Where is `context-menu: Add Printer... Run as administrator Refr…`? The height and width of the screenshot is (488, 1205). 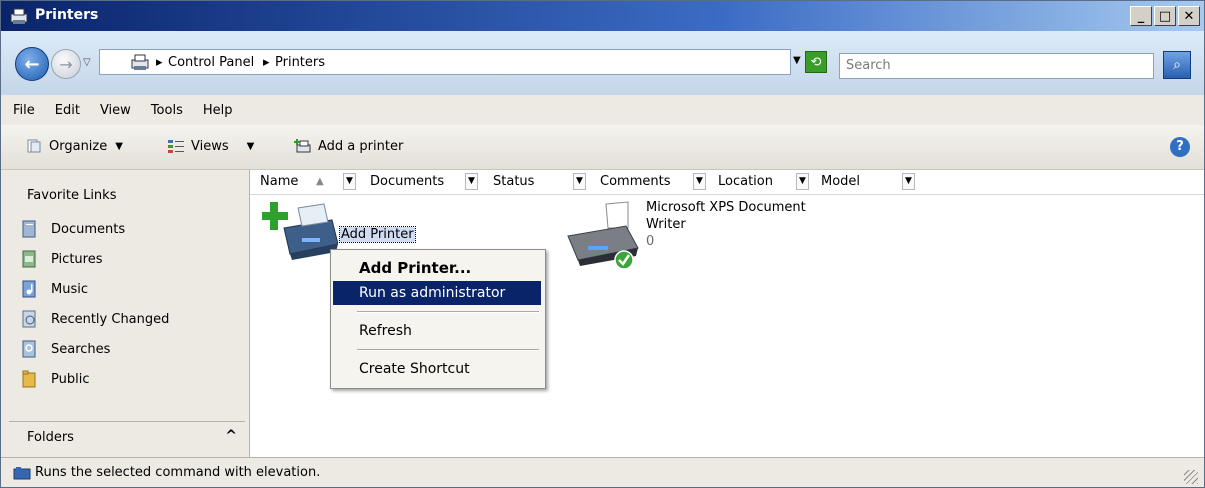
context-menu: Add Printer... Run as administrator Refr… is located at coordinates (438, 319).